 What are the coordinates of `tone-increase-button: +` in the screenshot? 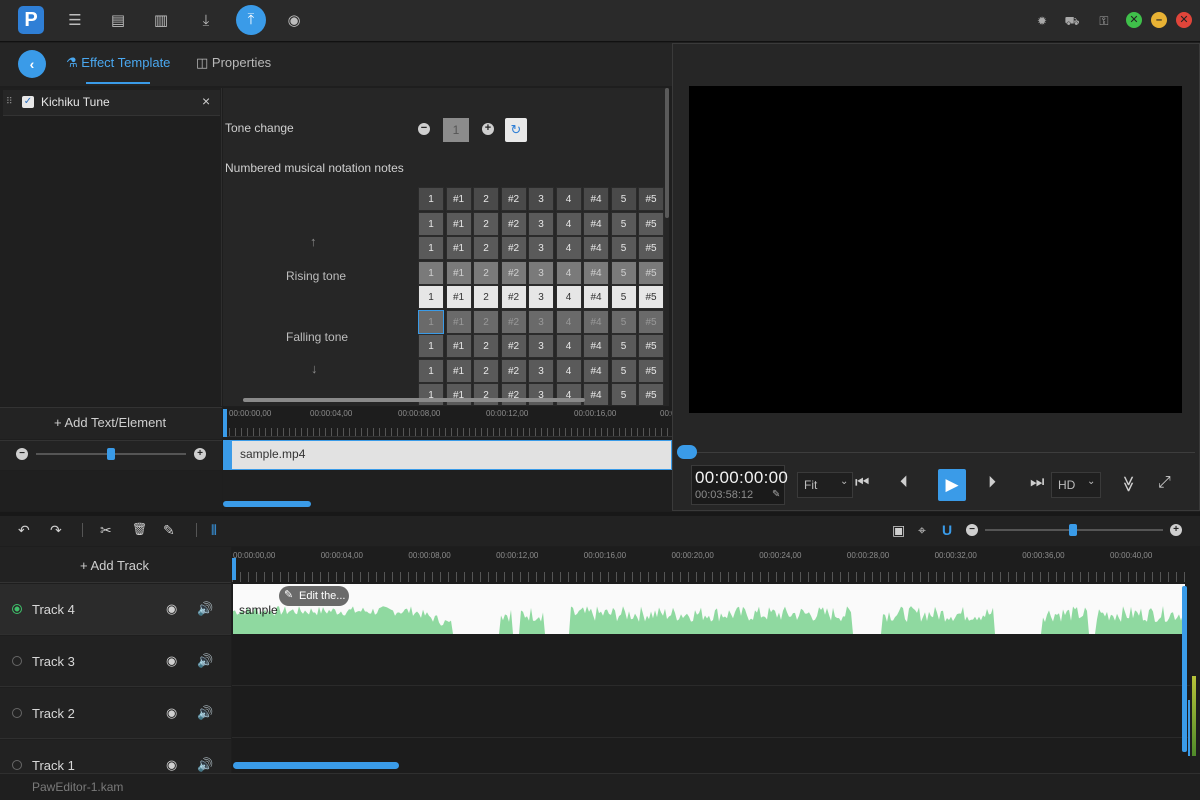 It's located at (488, 129).